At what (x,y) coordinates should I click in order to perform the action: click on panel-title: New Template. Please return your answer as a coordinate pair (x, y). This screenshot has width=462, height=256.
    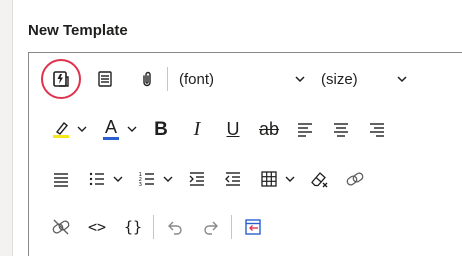
    Looking at the image, I should click on (78, 30).